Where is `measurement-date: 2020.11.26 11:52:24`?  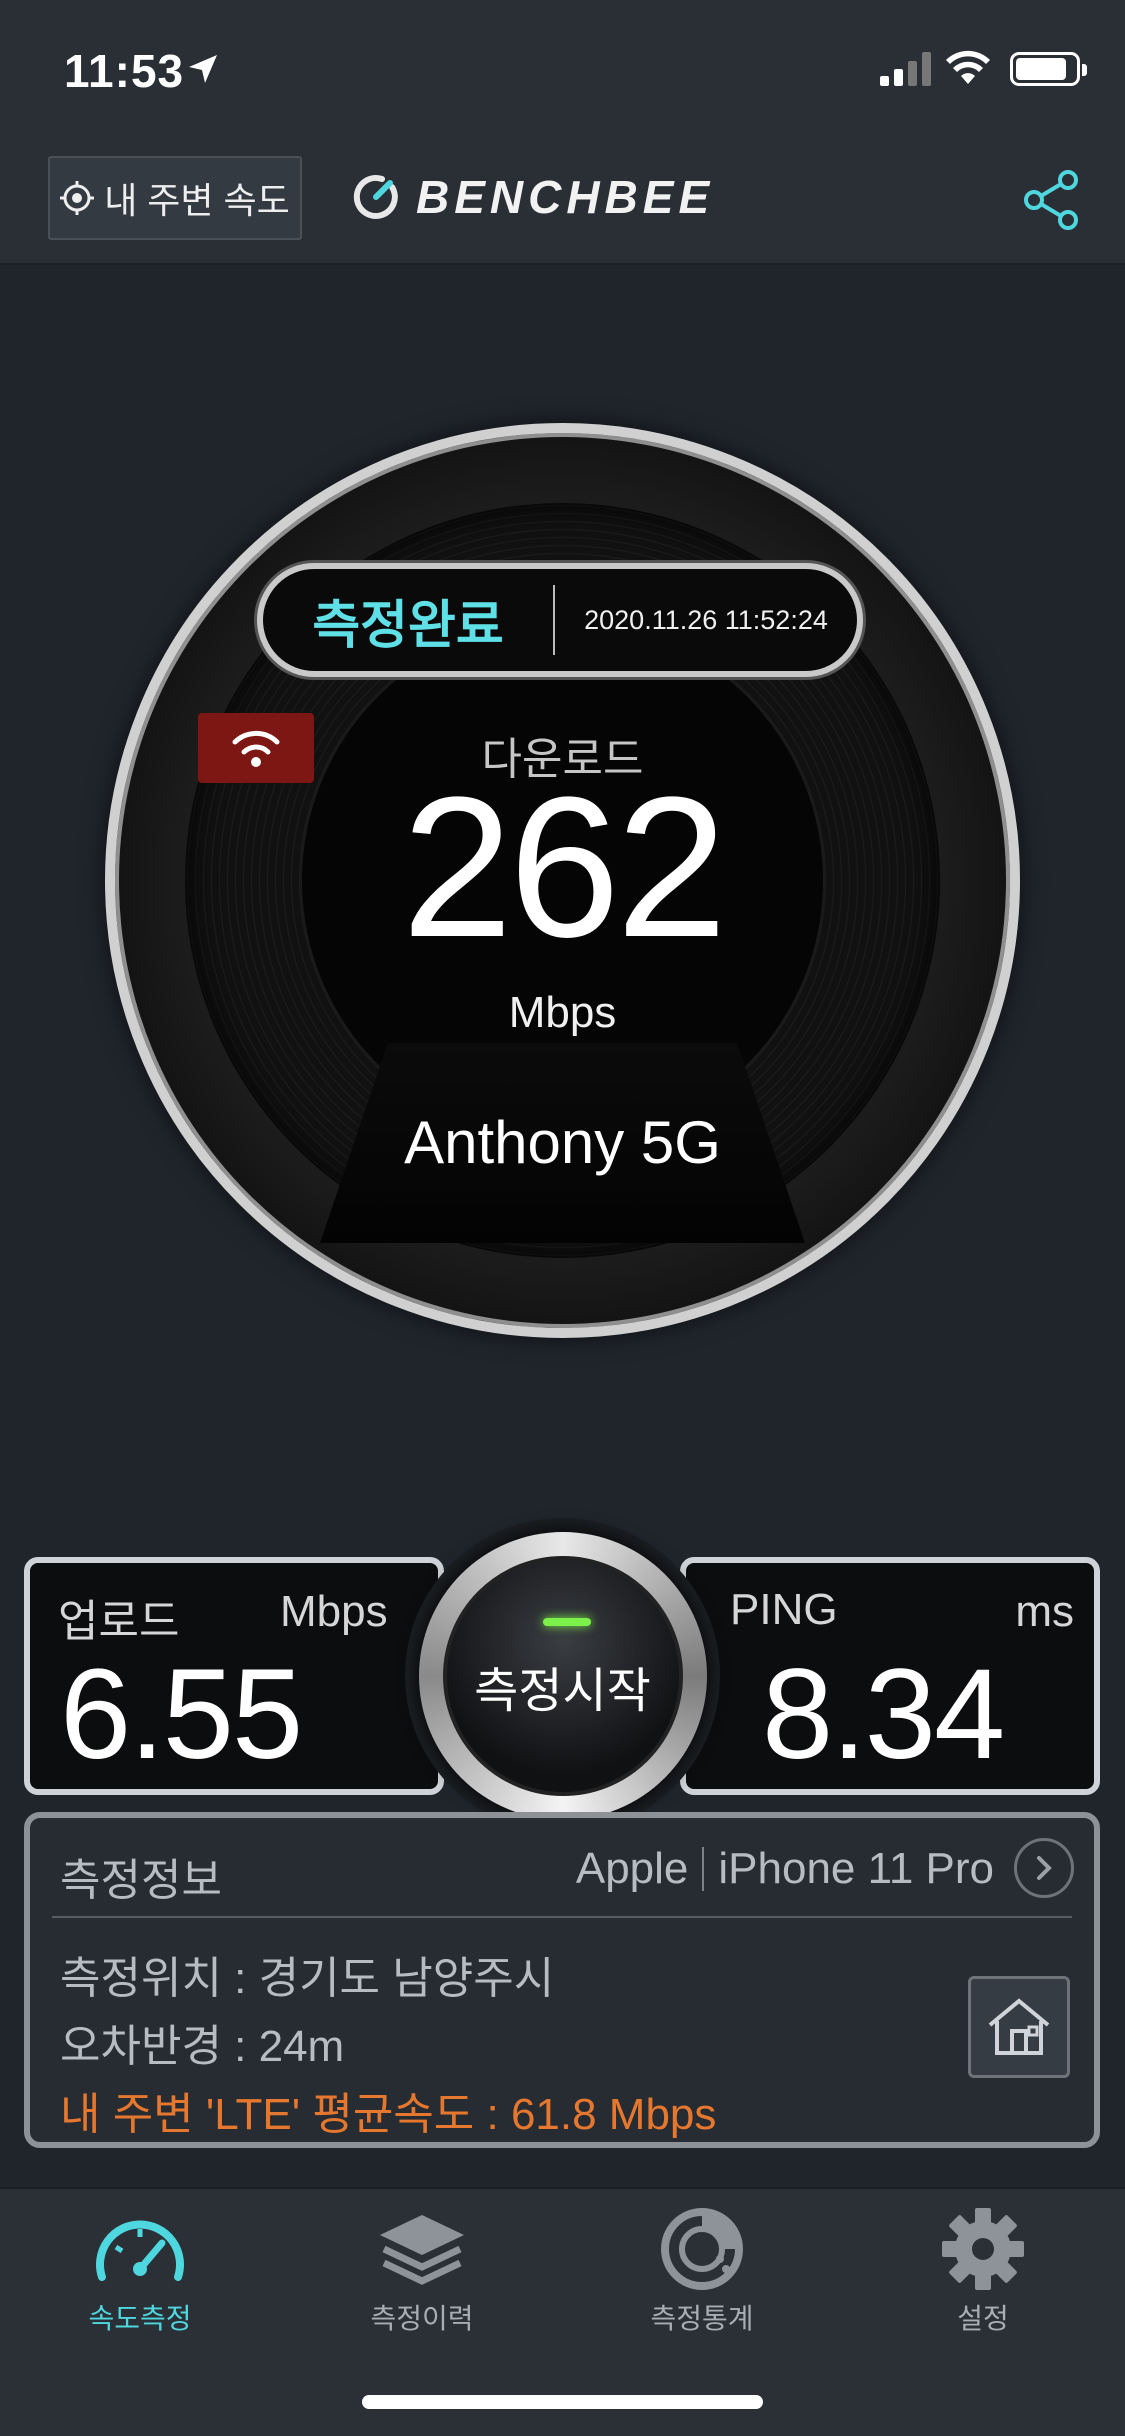 measurement-date: 2020.11.26 11:52:24 is located at coordinates (706, 619).